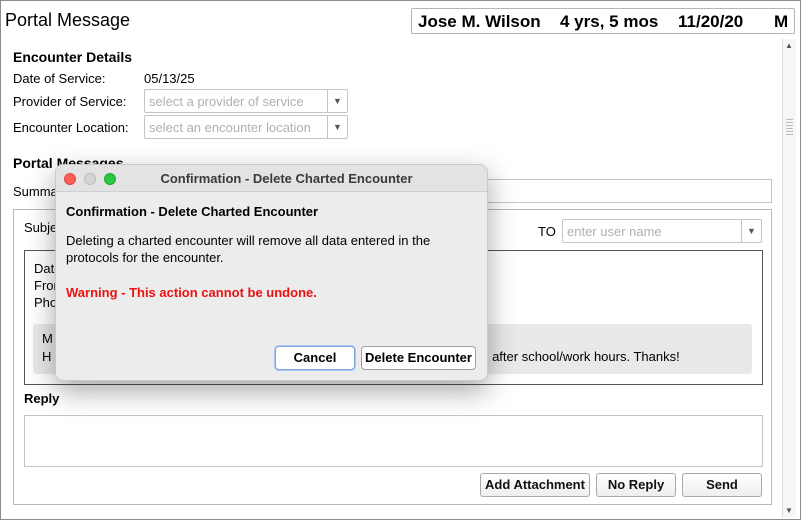 Image resolution: width=801 pixels, height=520 pixels. Describe the element at coordinates (68, 20) in the screenshot. I see `window-title: Portal Message` at that location.